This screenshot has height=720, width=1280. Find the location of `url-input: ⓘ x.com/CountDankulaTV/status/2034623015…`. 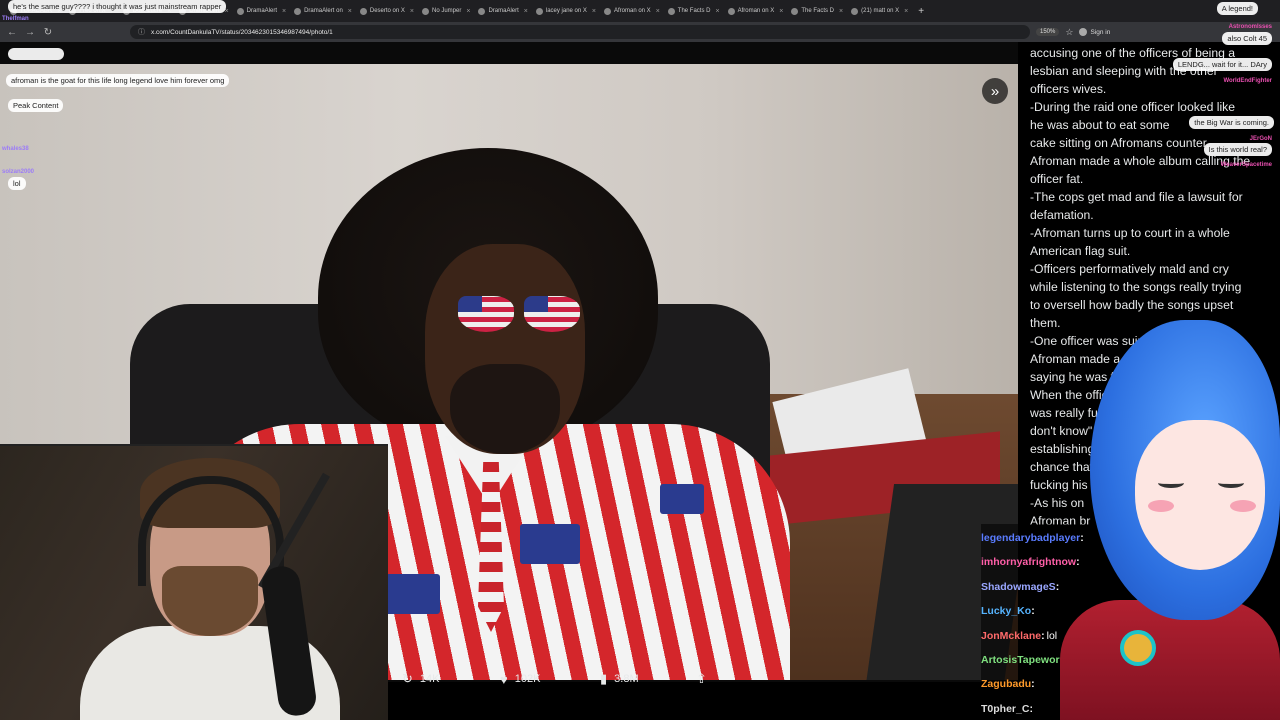

url-input: ⓘ x.com/CountDankulaTV/status/2034623015… is located at coordinates (580, 32).